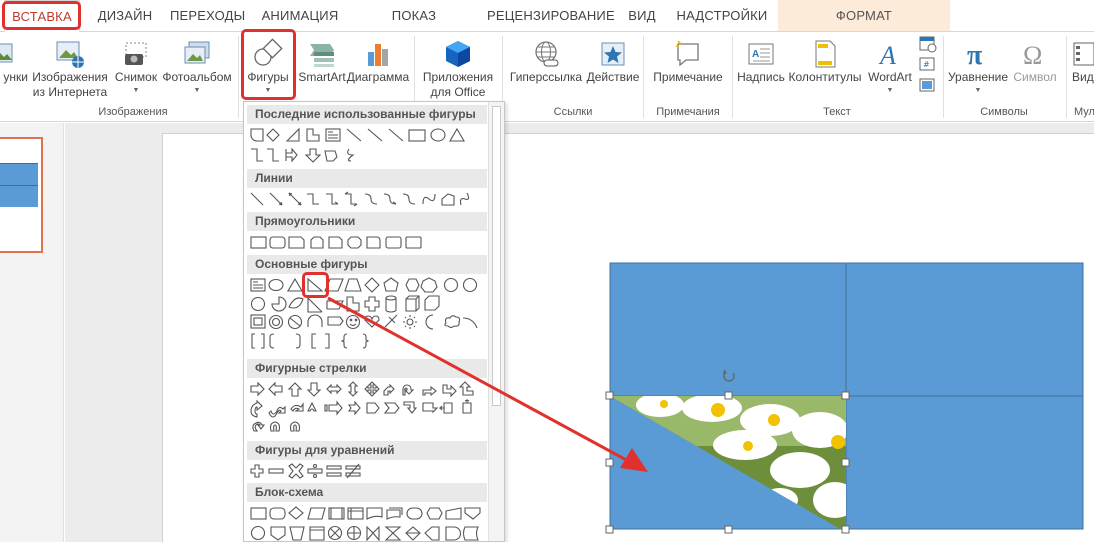  What do you see at coordinates (369, 317) in the screenshot?
I see `basic-shapes-grid` at bounding box center [369, 317].